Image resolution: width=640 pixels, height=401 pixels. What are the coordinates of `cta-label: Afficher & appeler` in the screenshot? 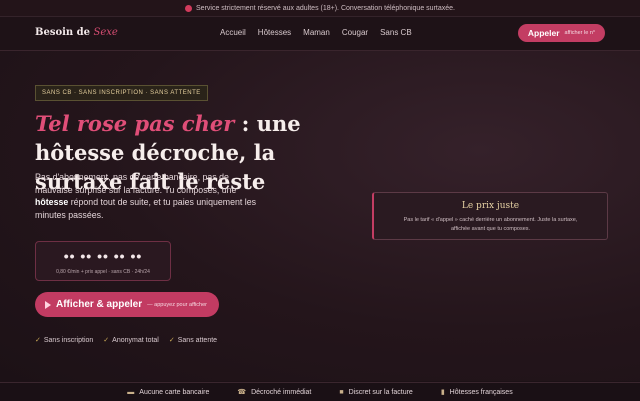 It's located at (99, 304).